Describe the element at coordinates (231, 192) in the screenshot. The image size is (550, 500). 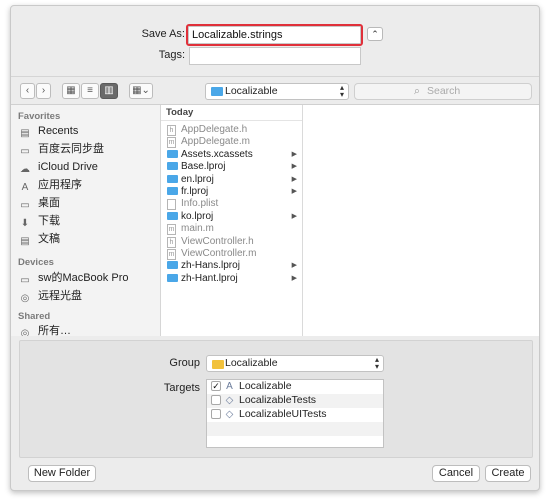
I see `file-row: fr.lproj ▶` at that location.